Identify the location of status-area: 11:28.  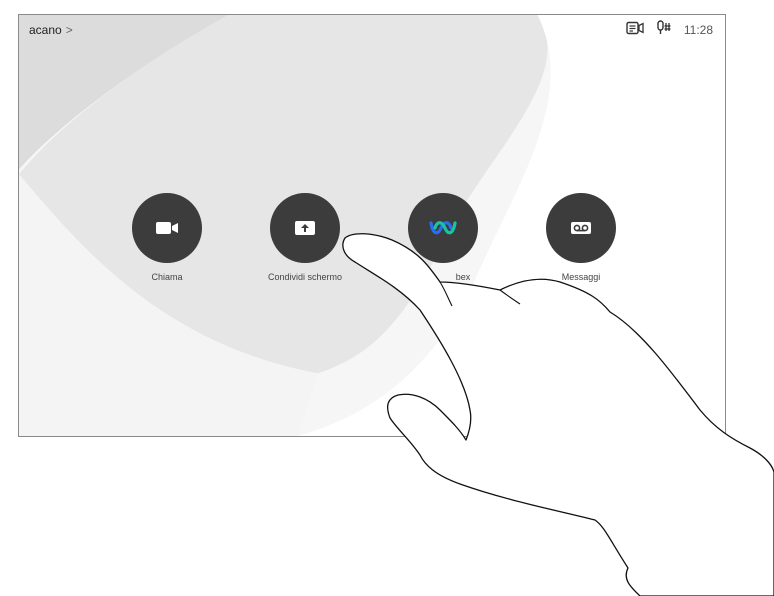
(669, 30).